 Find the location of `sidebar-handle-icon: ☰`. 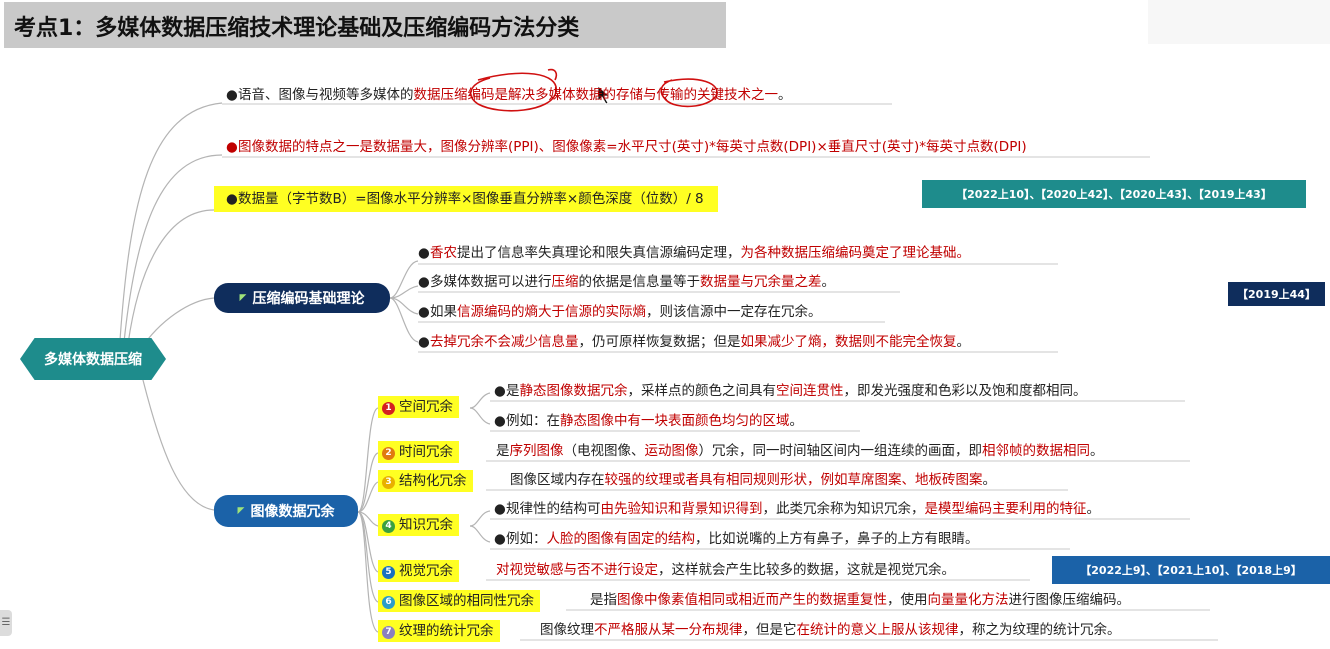

sidebar-handle-icon: ☰ is located at coordinates (6, 623).